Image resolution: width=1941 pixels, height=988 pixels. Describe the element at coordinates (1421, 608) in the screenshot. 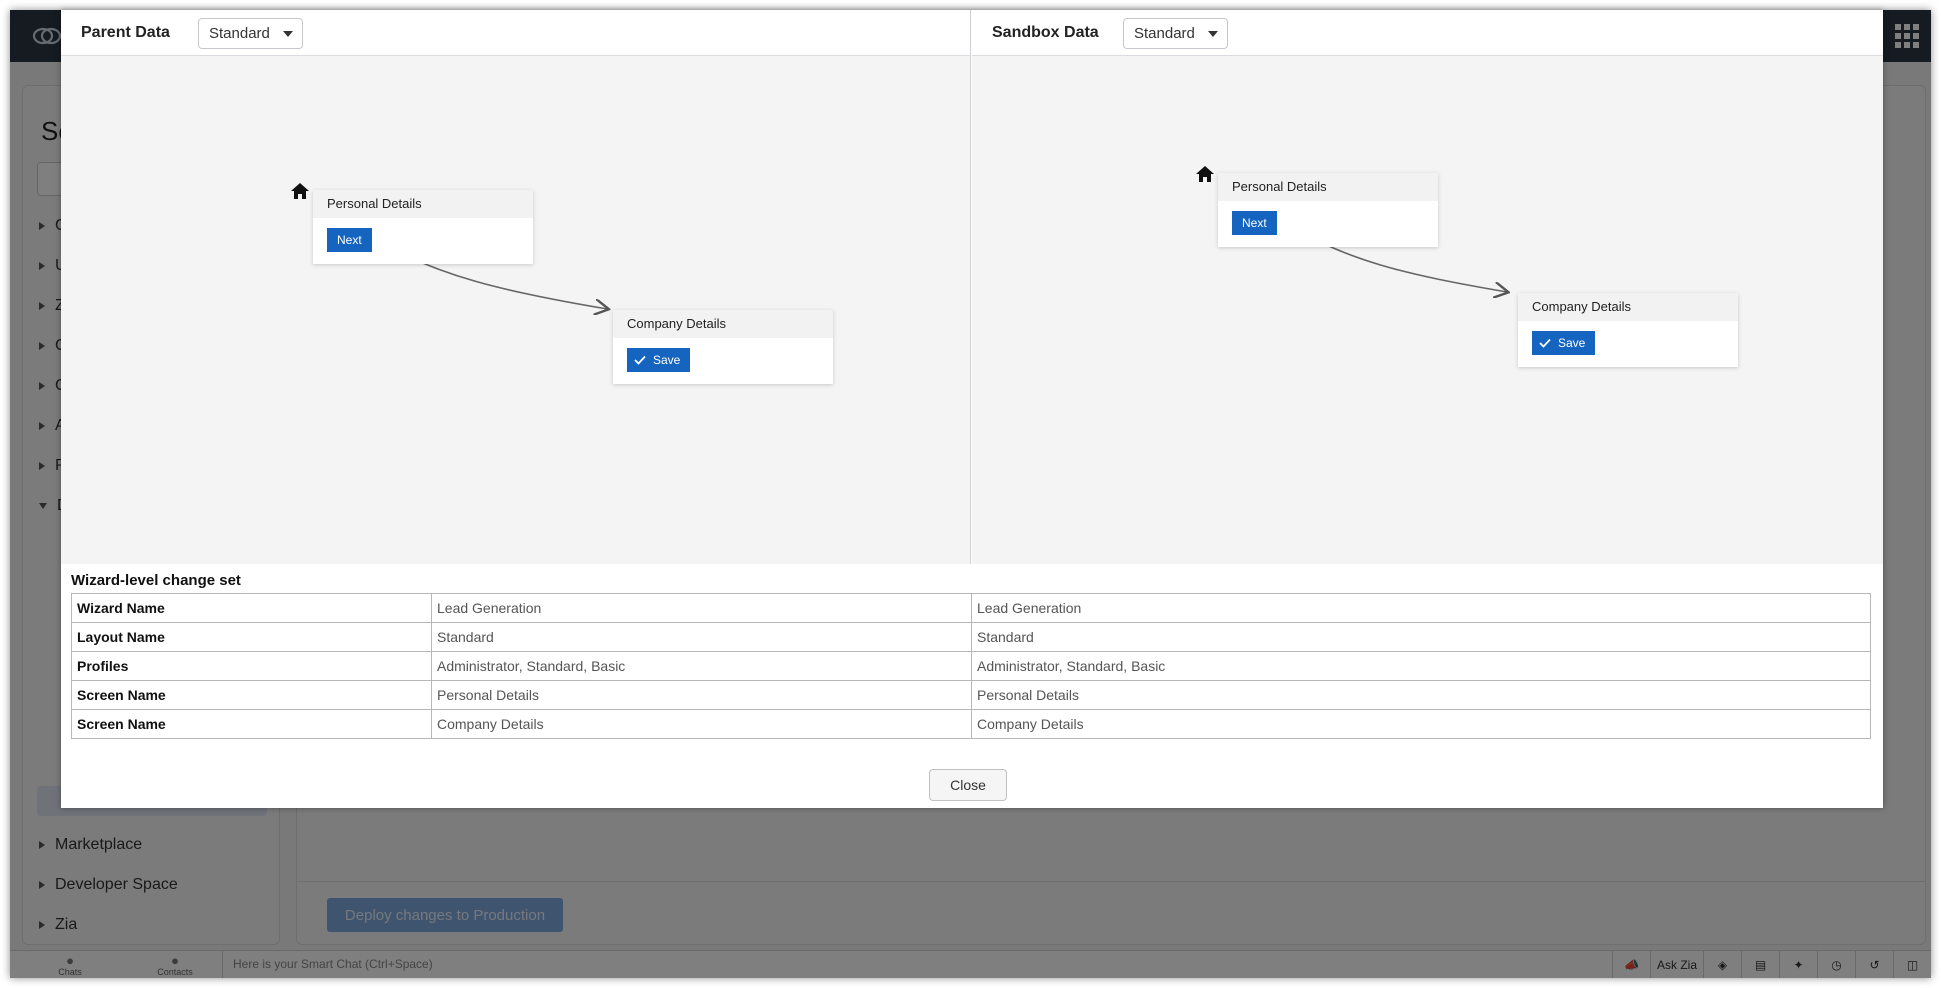

I see `sandbox-value: Lead Generation` at that location.